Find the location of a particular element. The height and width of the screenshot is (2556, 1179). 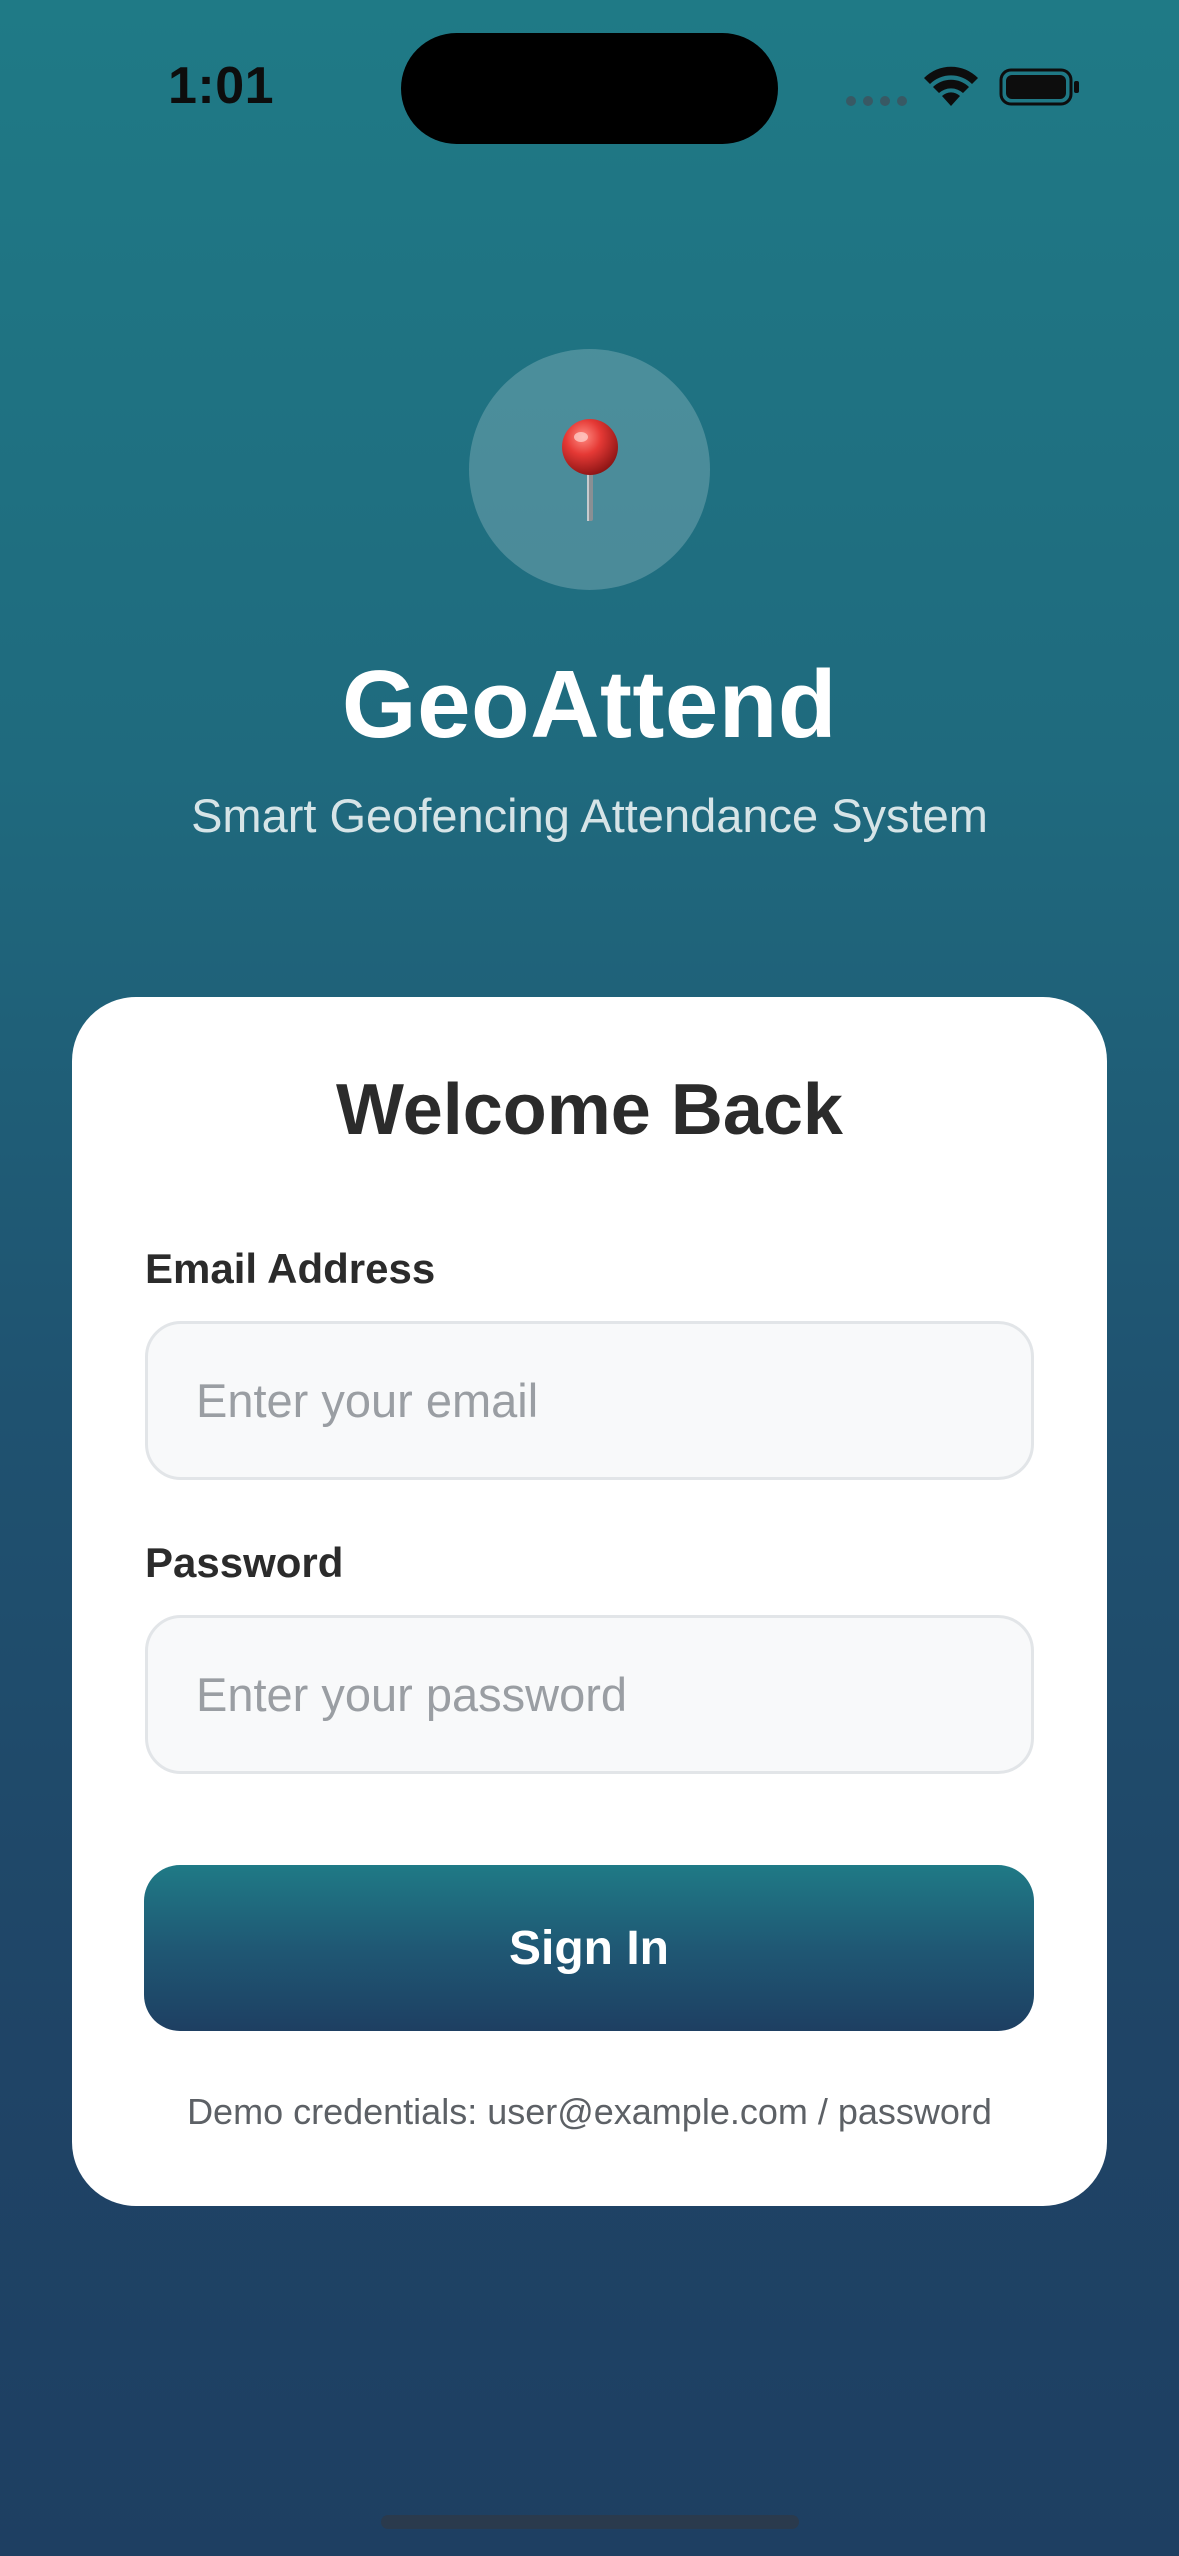

wifi-icon is located at coordinates (951, 86).